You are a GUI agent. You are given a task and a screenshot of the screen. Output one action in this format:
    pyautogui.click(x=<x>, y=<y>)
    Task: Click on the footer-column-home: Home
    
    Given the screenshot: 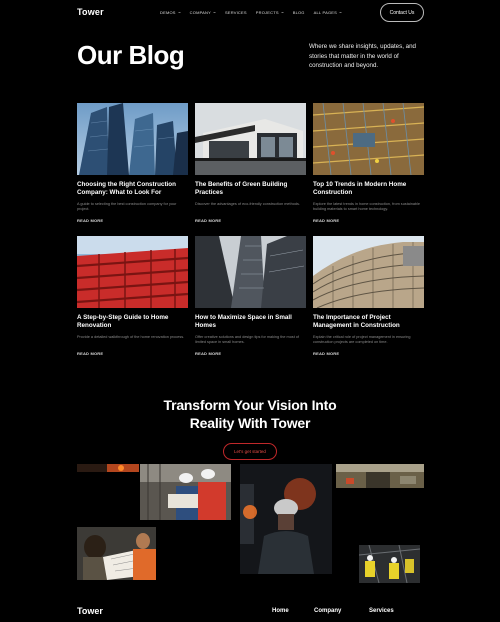 What is the action you would take?
    pyautogui.click(x=280, y=611)
    